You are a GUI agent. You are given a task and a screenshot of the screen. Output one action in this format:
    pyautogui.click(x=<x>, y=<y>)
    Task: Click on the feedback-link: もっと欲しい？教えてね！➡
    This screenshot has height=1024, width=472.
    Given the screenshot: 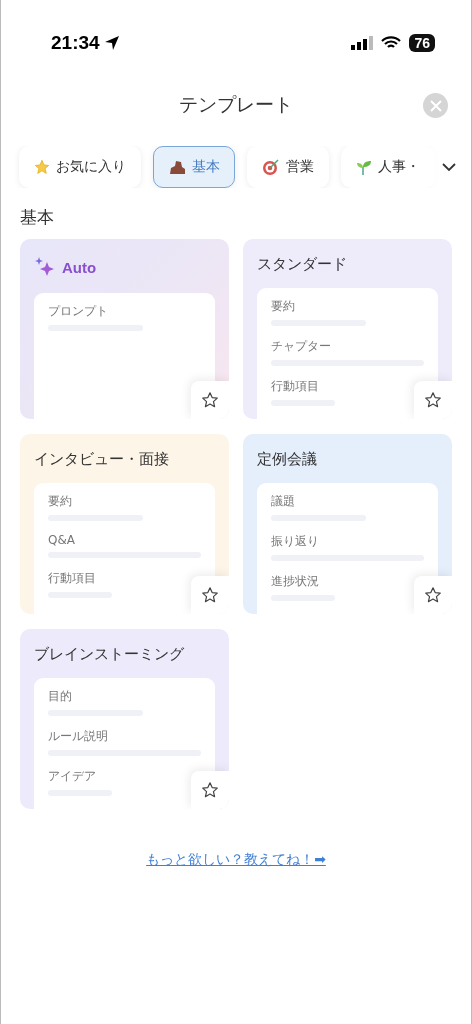 What is the action you would take?
    pyautogui.click(x=236, y=860)
    